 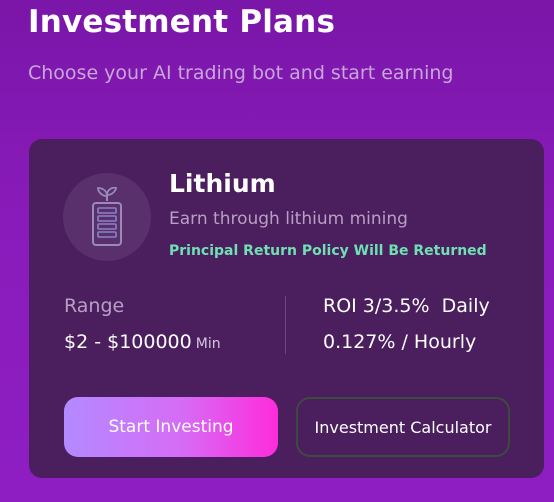 What do you see at coordinates (406, 306) in the screenshot?
I see `roi-daily: ROI 3/3.5% Daily` at bounding box center [406, 306].